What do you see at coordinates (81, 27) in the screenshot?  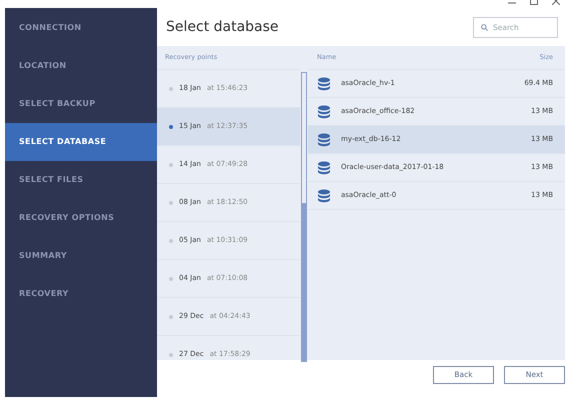 I see `sidebar-item: CONNECTION` at bounding box center [81, 27].